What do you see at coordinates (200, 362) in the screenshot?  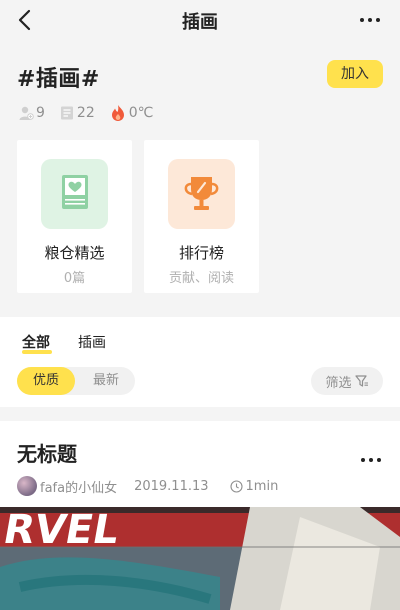 I see `feed-controls: 全部 插画 优质 最新 筛选` at bounding box center [200, 362].